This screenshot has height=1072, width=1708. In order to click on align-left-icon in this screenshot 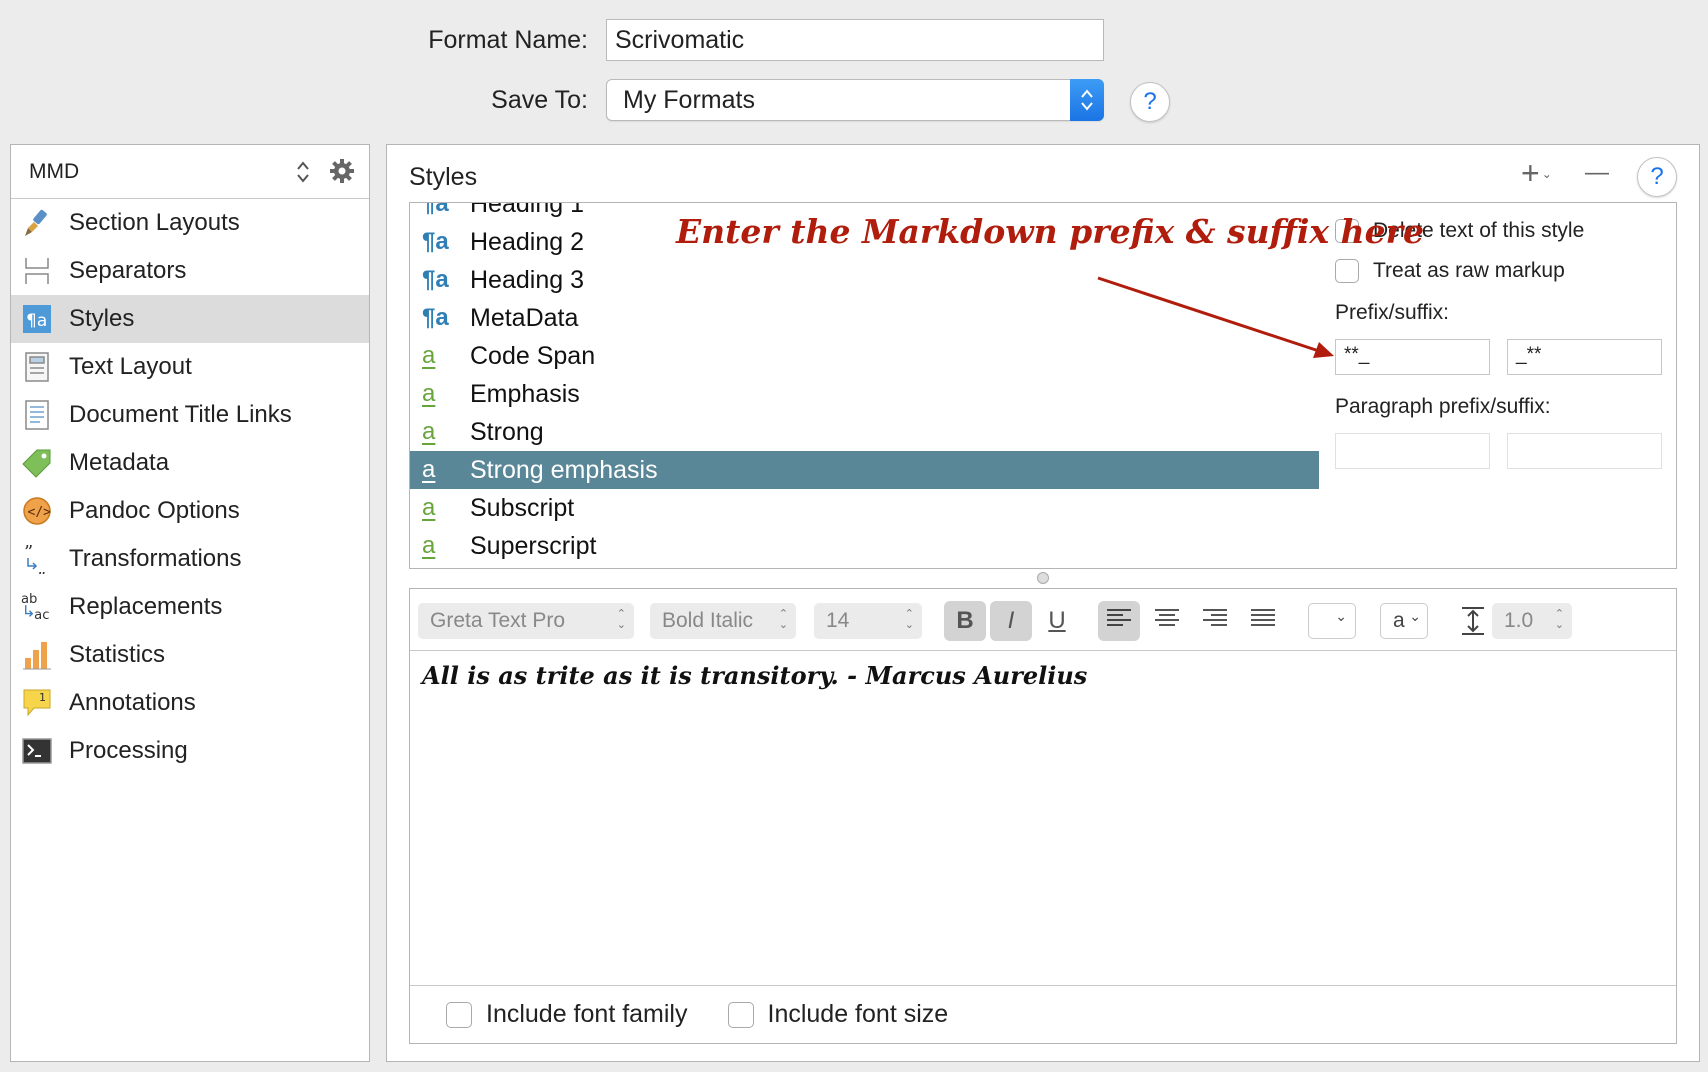, I will do `click(1119, 621)`.